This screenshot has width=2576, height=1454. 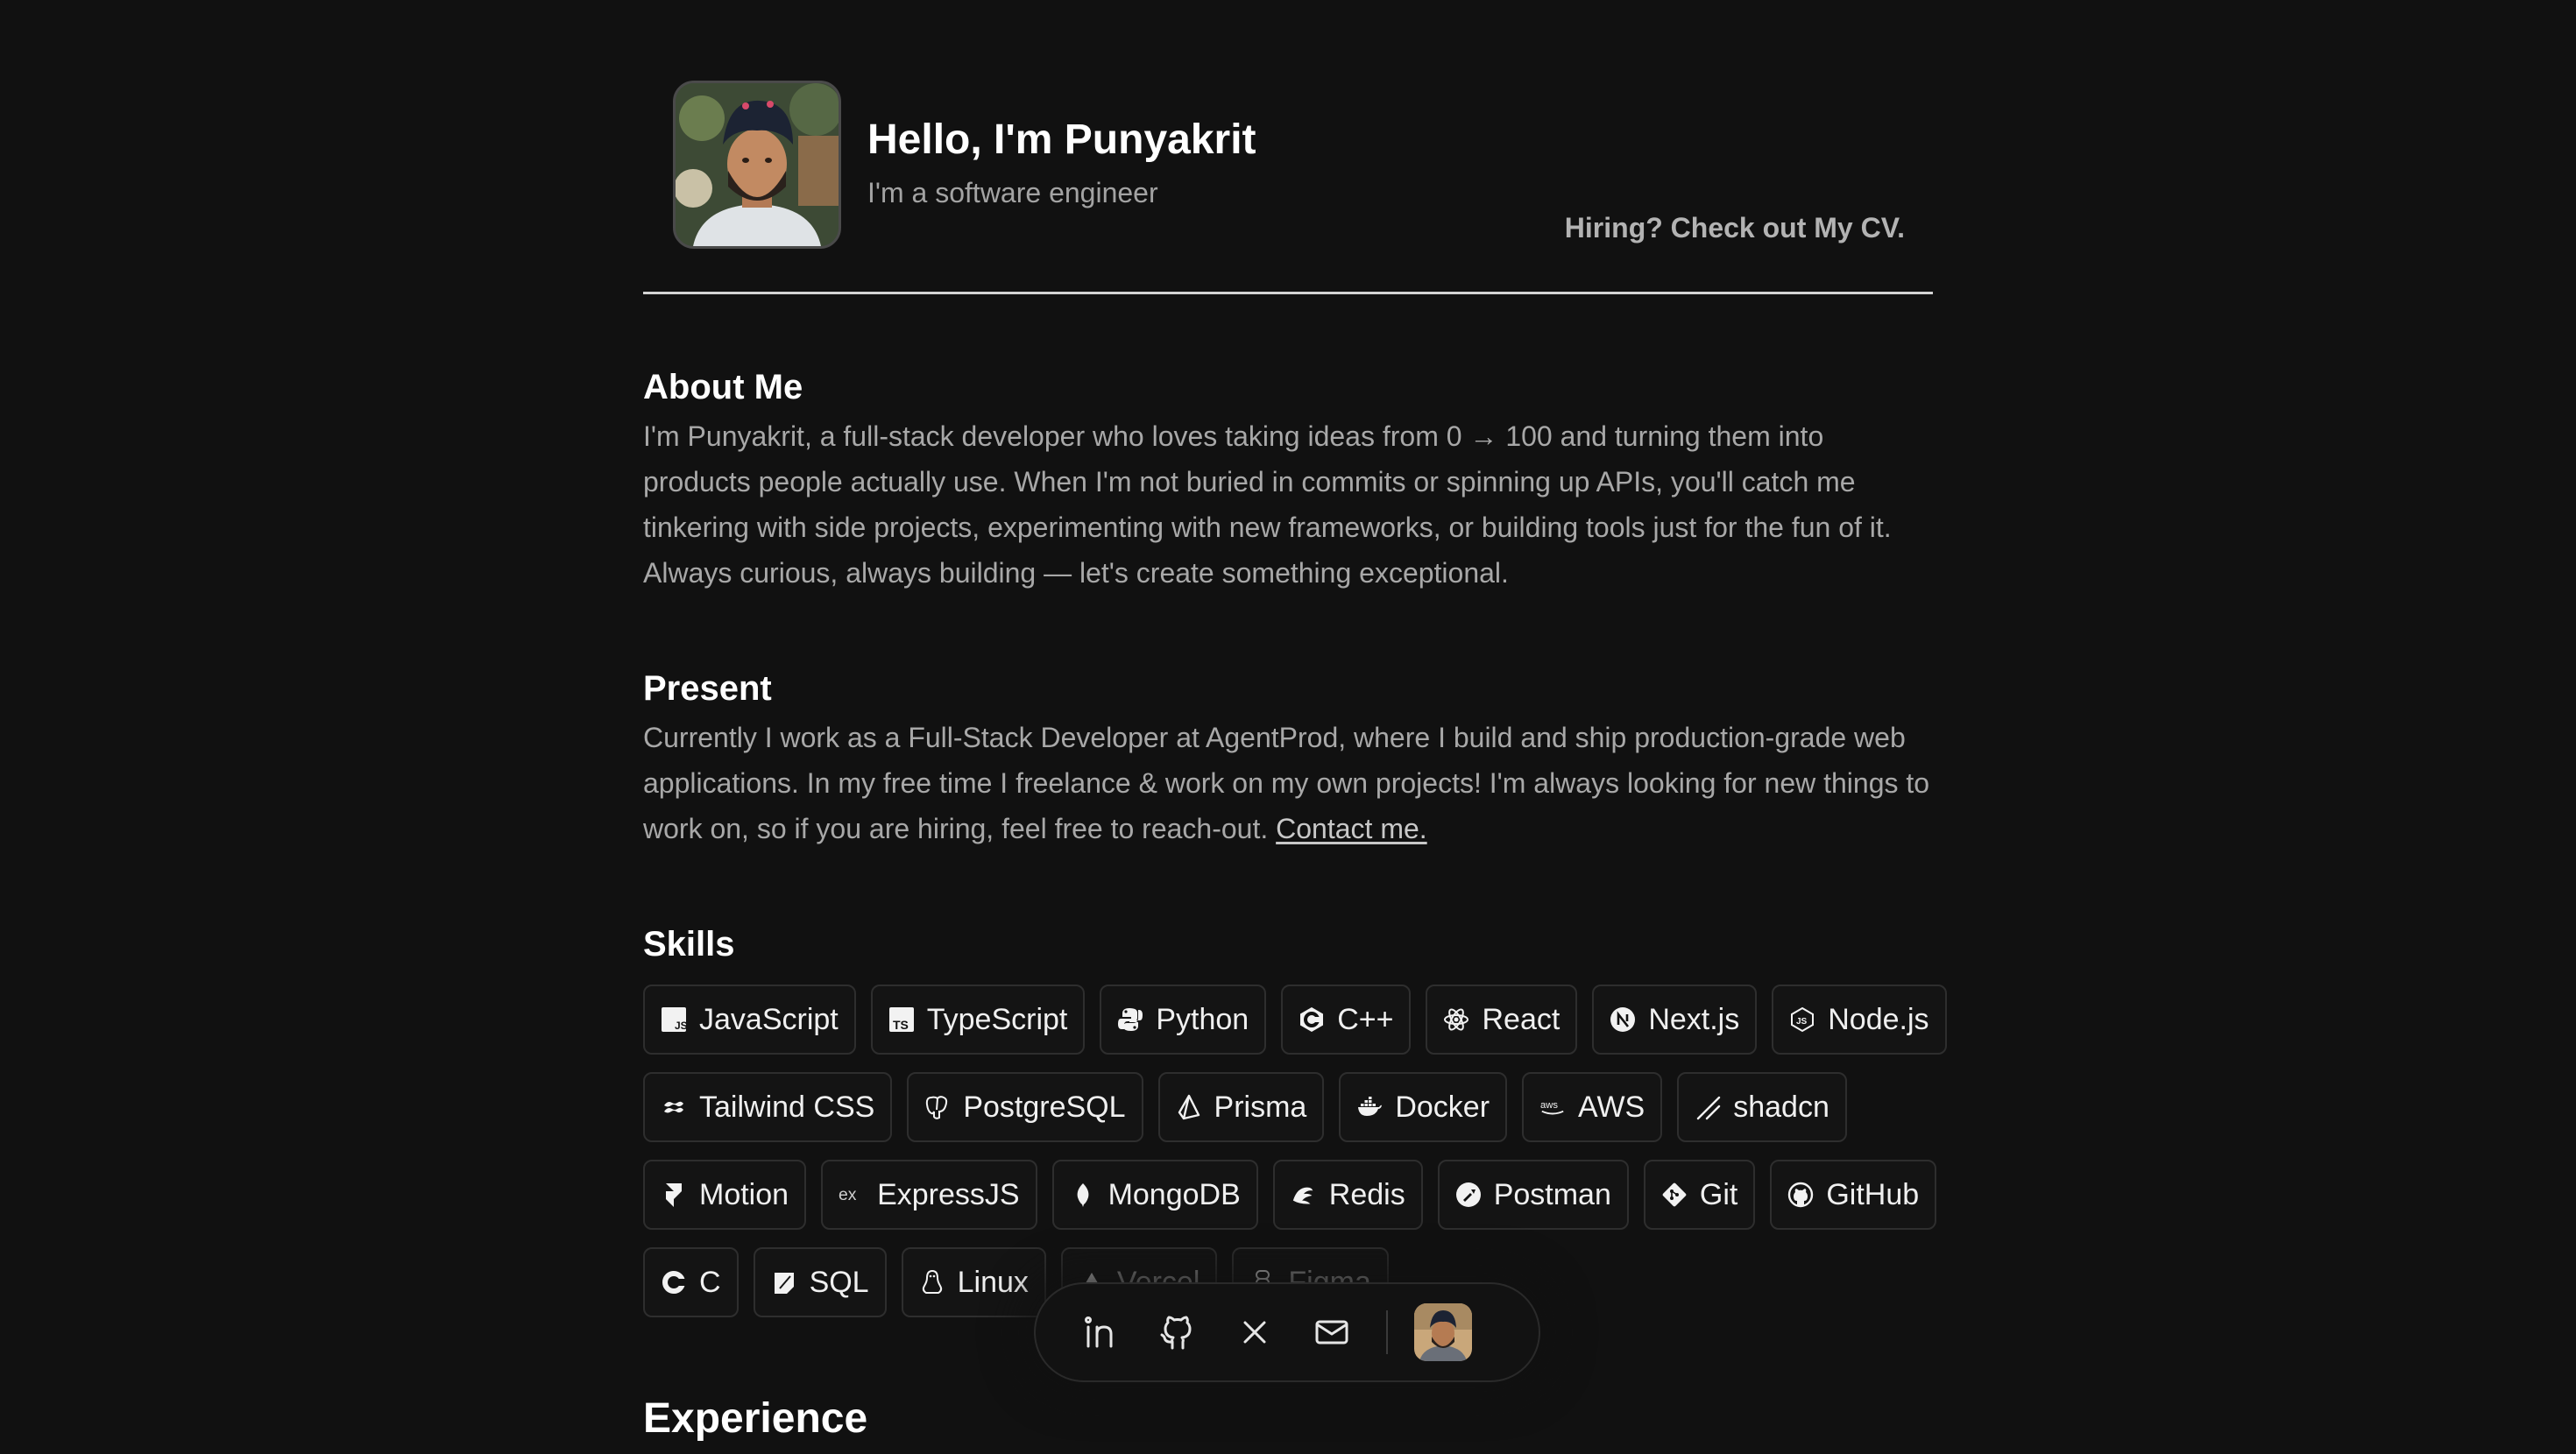 I want to click on skill-chip-redis: Redis, so click(x=1347, y=1195).